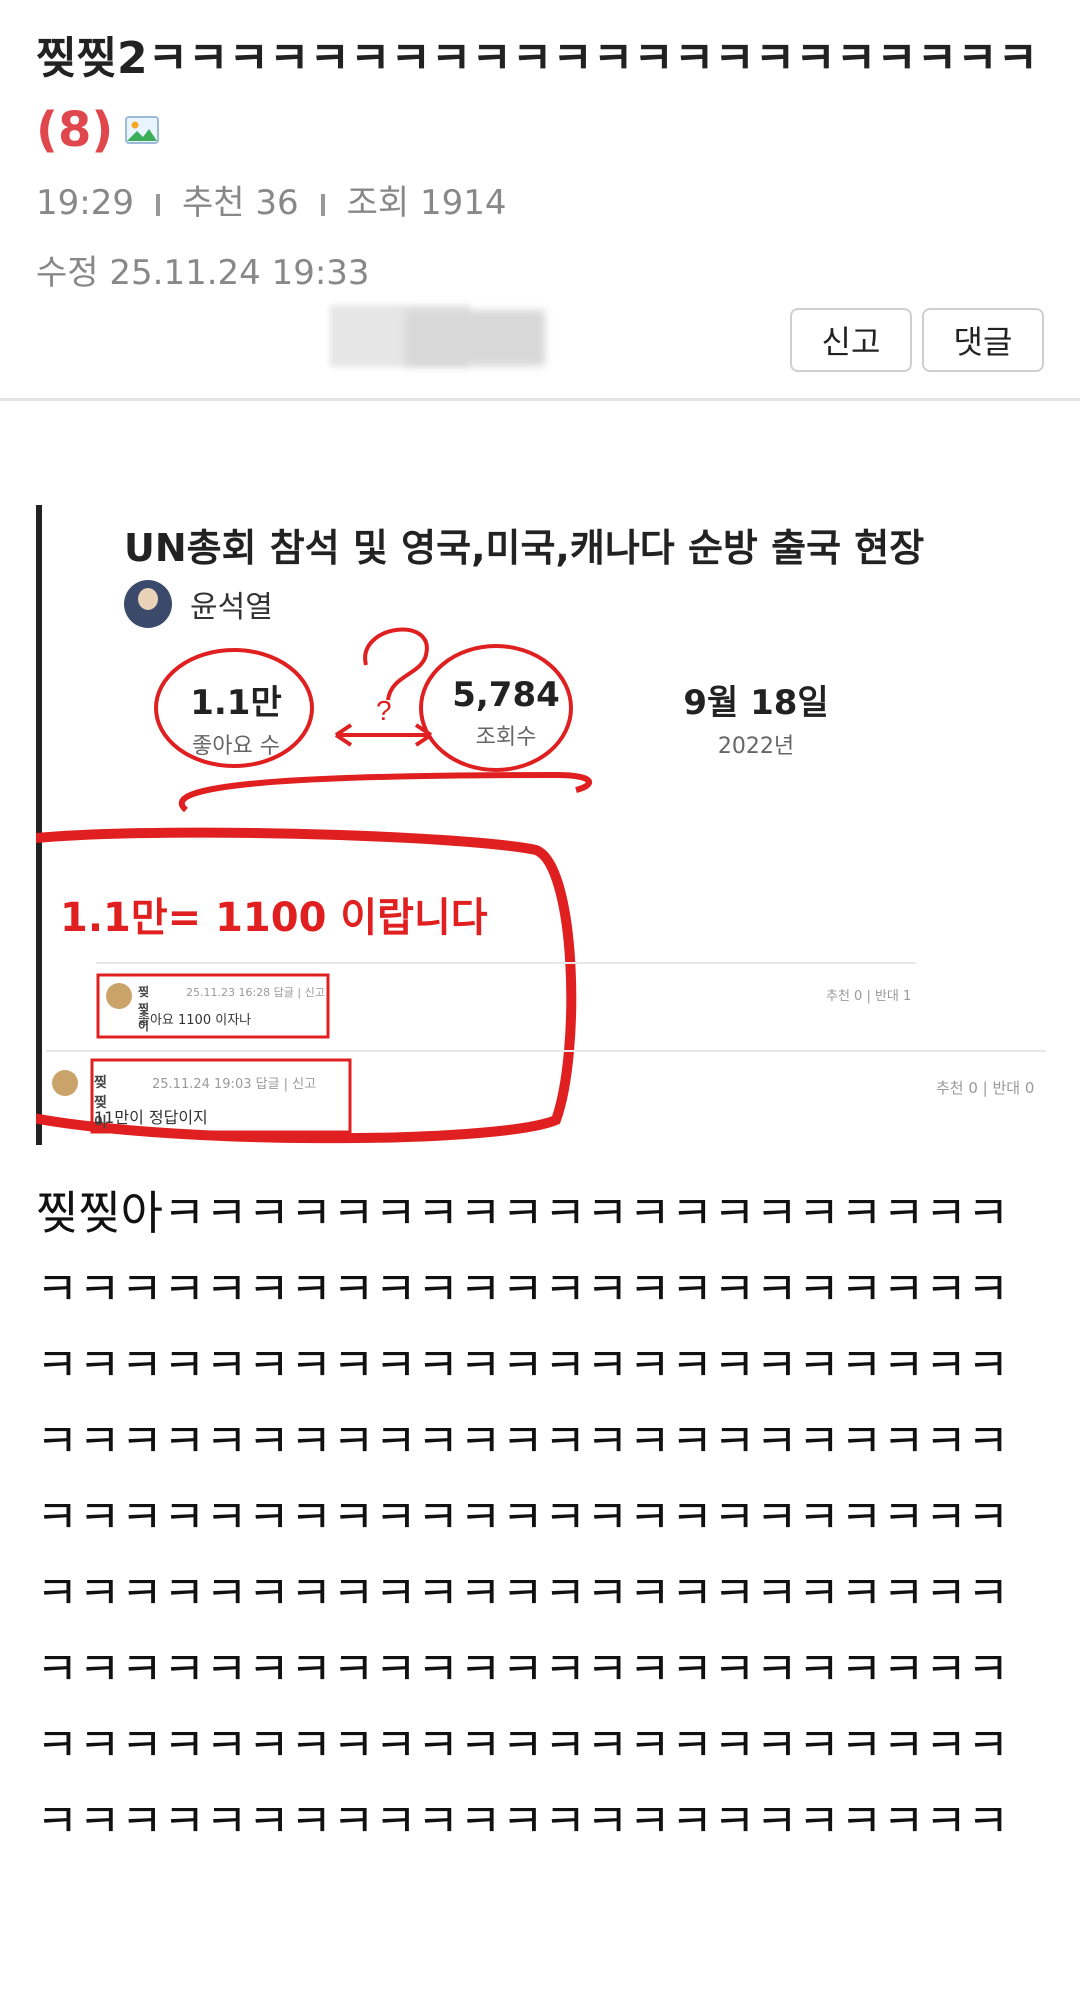  I want to click on question-mark: ?, so click(384, 710).